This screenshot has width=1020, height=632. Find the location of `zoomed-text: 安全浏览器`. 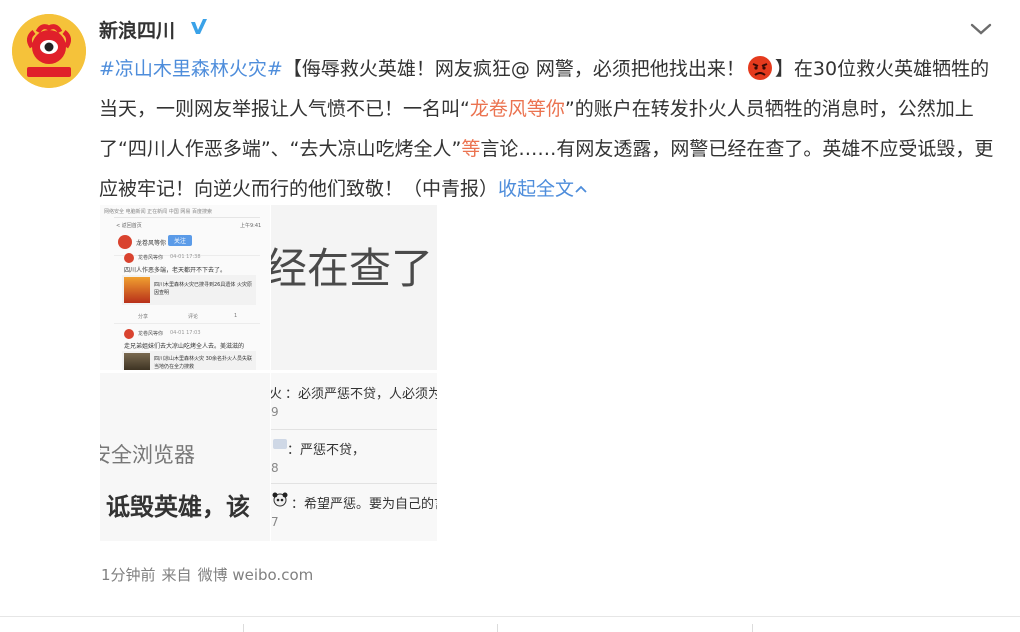

zoomed-text: 安全浏览器 is located at coordinates (147, 455).